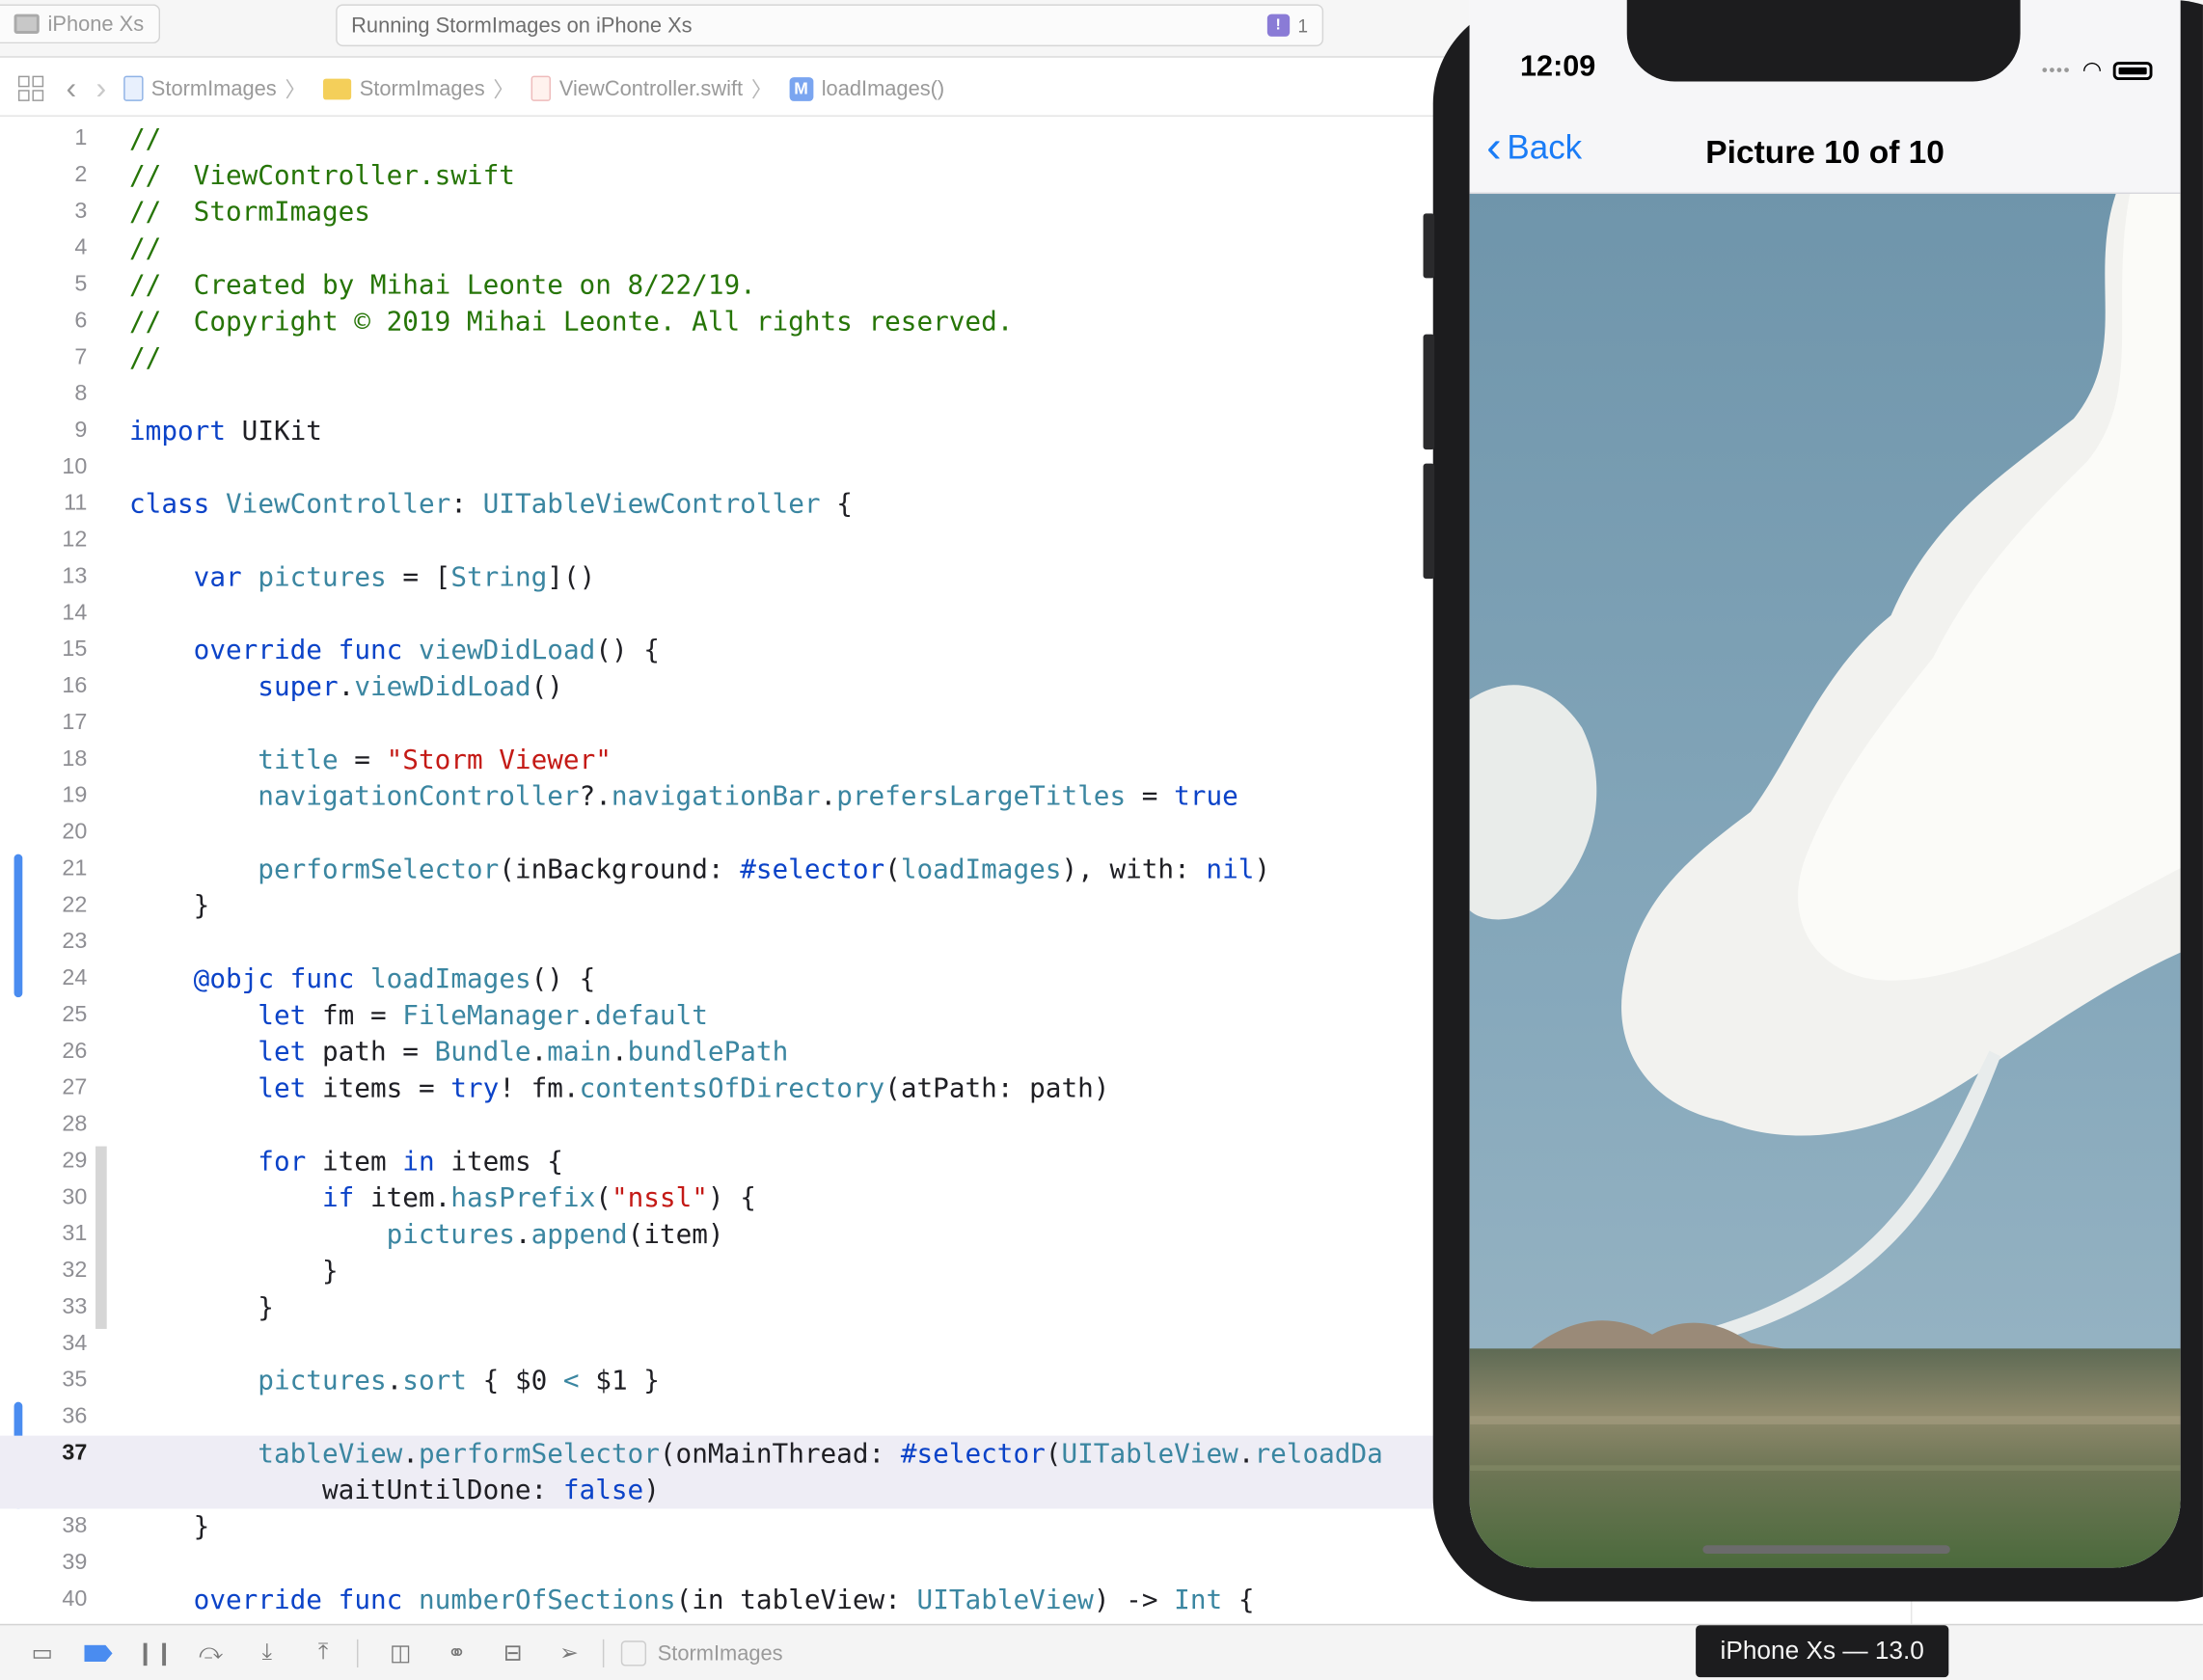 This screenshot has height=1680, width=2203. I want to click on line-number: 24, so click(75, 978).